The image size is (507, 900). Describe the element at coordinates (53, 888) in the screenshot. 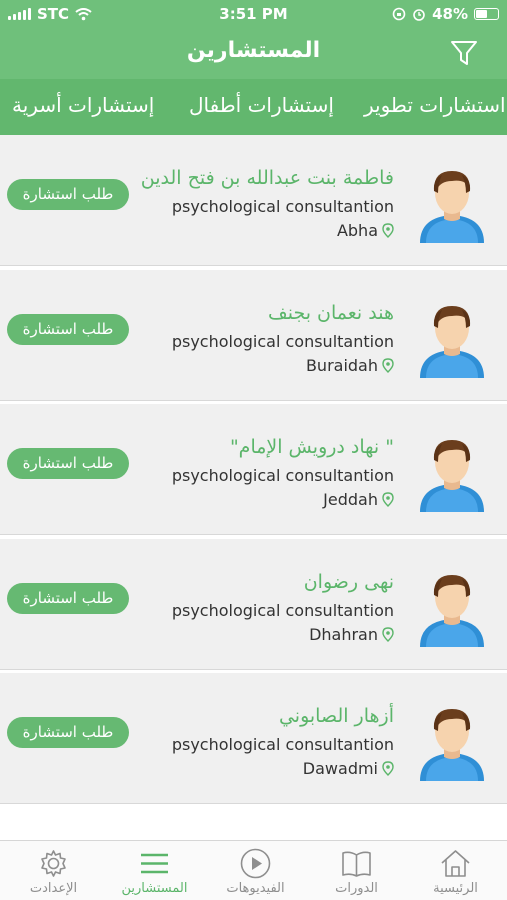

I see `tabbar-settings-label: الإعدادت` at that location.